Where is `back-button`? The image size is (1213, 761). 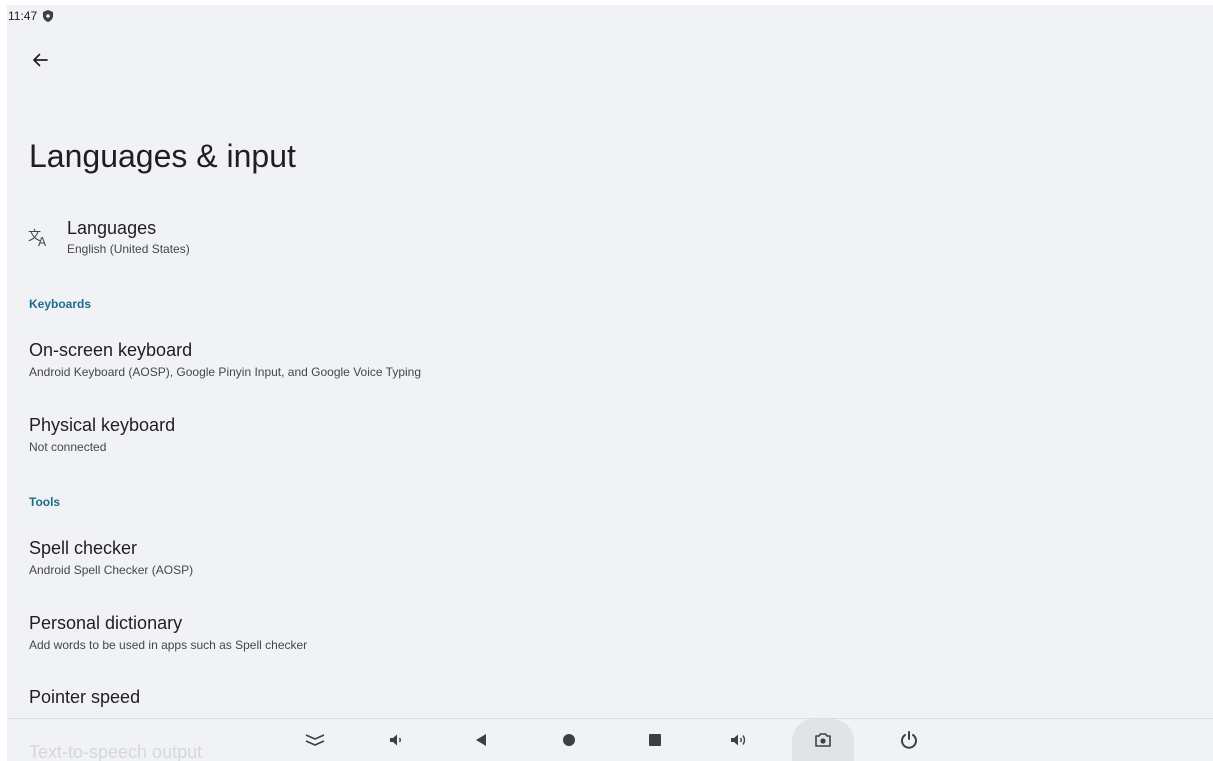
back-button is located at coordinates (40, 60).